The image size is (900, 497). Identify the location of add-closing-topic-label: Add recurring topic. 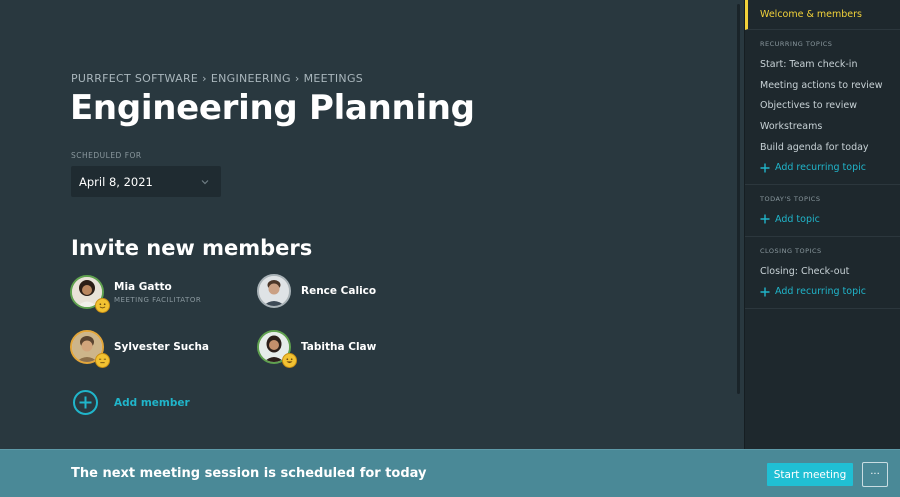
(820, 292).